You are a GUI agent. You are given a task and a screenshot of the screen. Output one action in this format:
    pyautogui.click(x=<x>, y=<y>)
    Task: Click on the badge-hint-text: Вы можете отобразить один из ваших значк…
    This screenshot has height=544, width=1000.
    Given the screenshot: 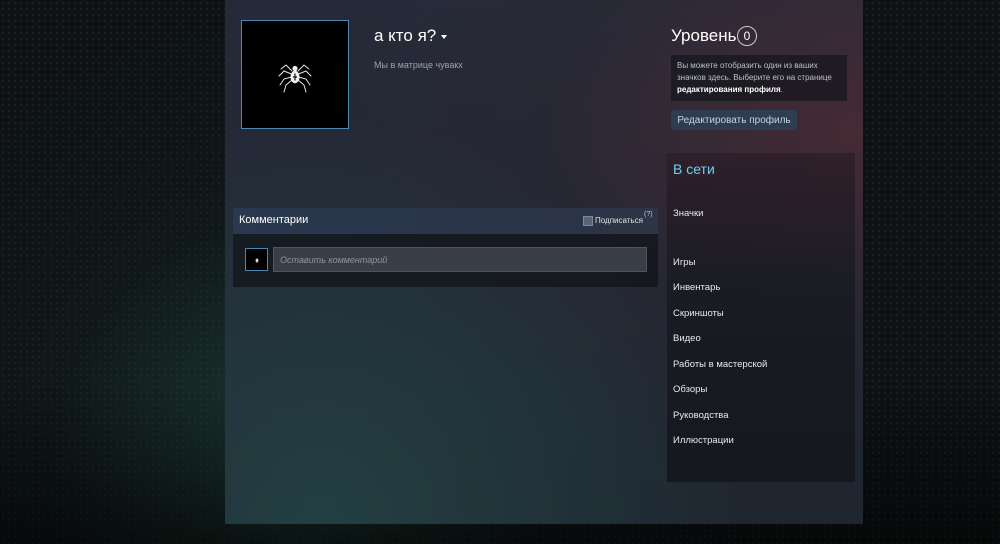 What is the action you would take?
    pyautogui.click(x=754, y=71)
    